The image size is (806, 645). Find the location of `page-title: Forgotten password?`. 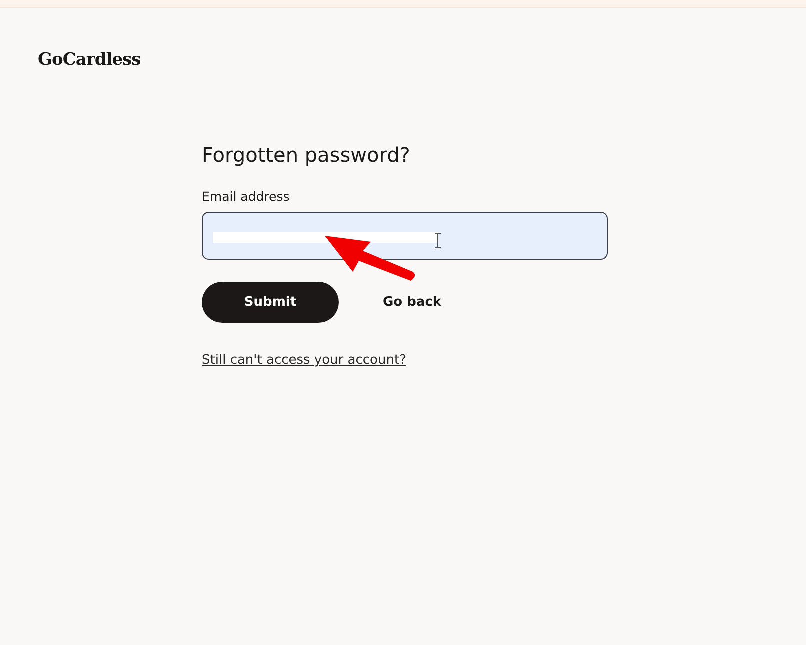

page-title: Forgotten password? is located at coordinates (306, 155).